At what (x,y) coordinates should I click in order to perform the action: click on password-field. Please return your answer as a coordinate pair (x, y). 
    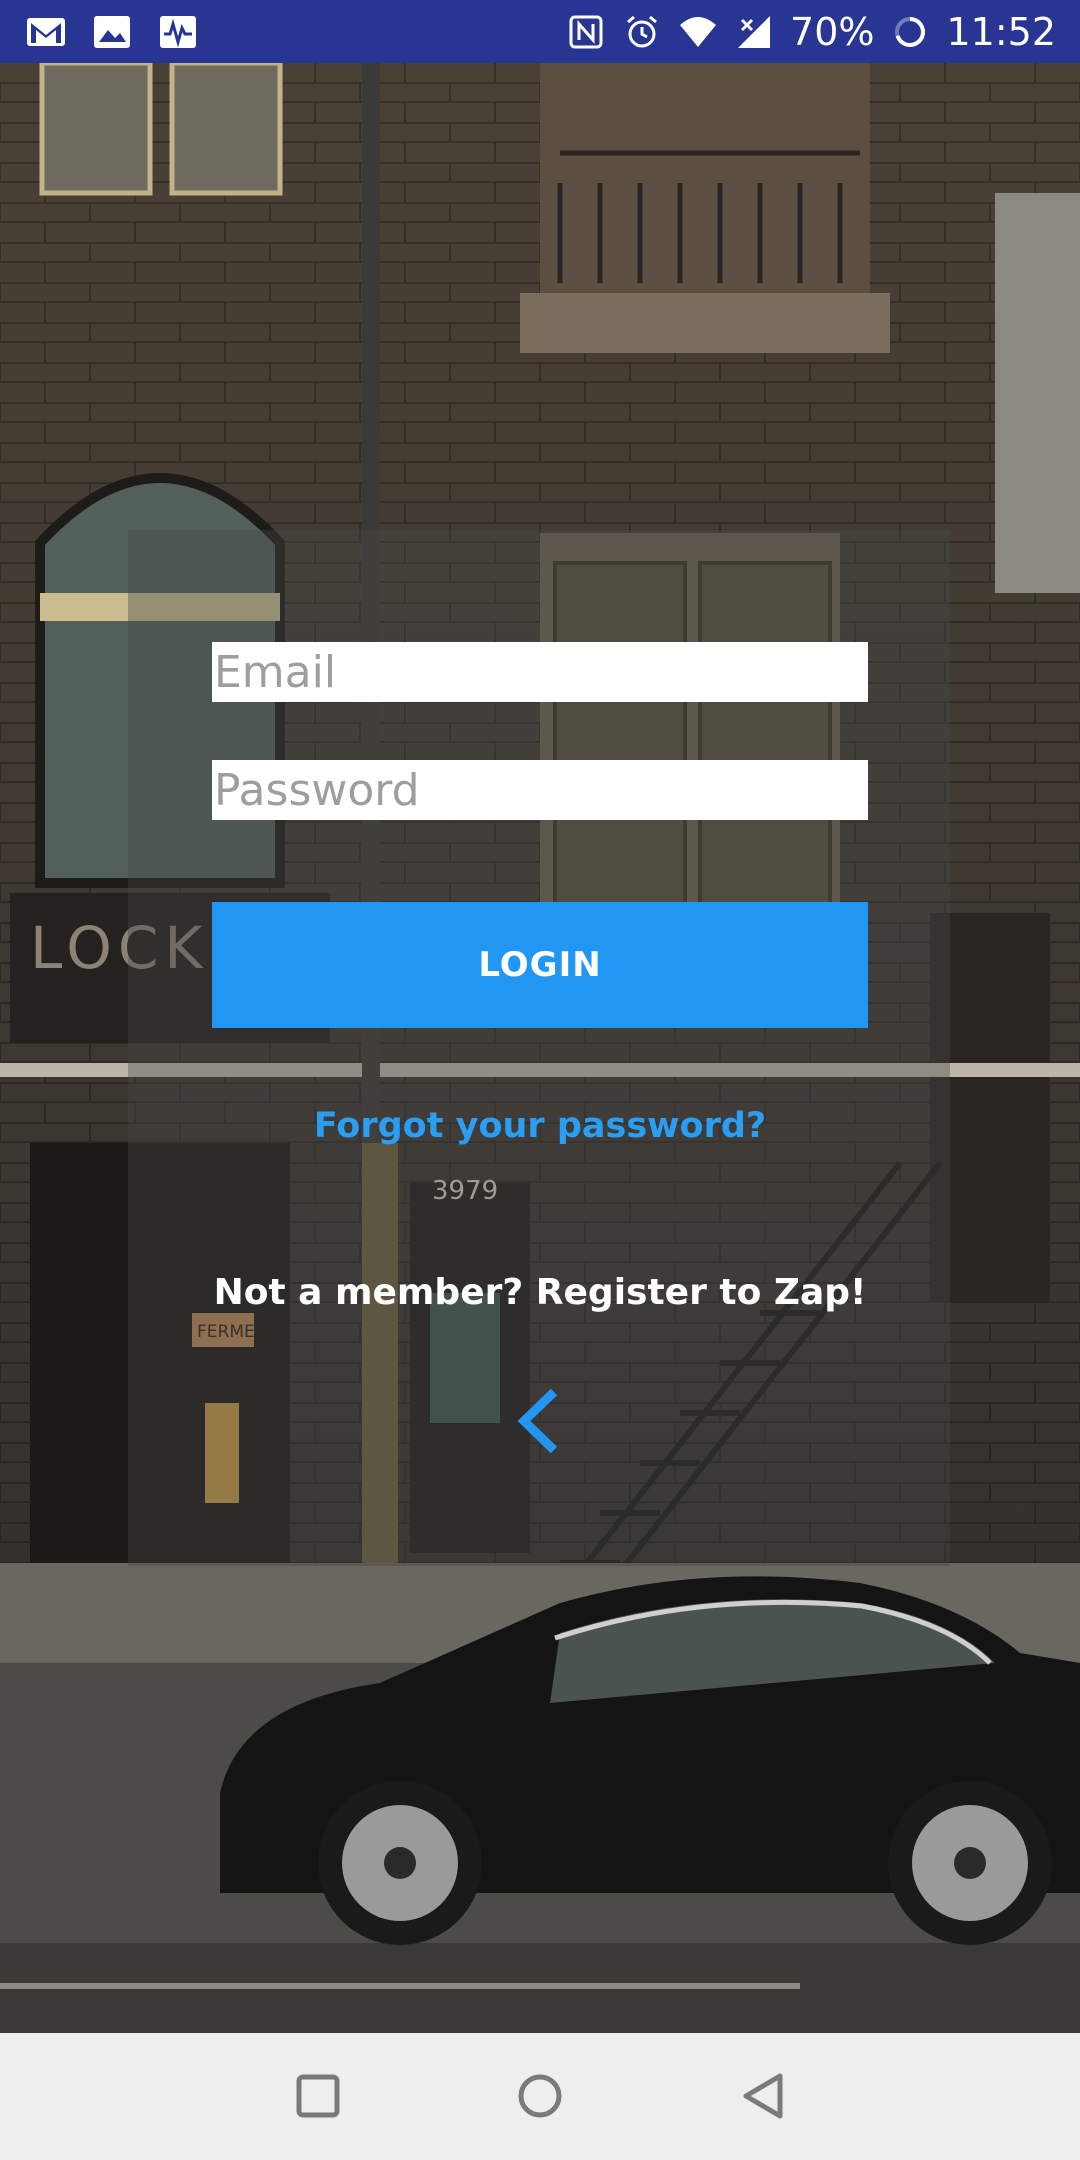
    Looking at the image, I should click on (540, 790).